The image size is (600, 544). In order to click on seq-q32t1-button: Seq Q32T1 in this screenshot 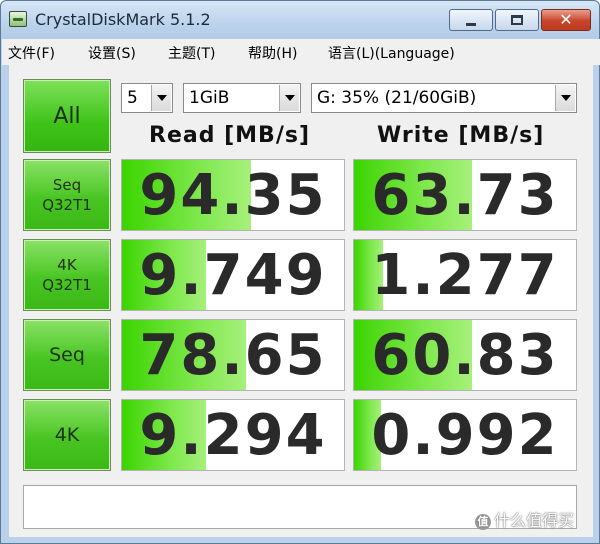, I will do `click(67, 195)`.